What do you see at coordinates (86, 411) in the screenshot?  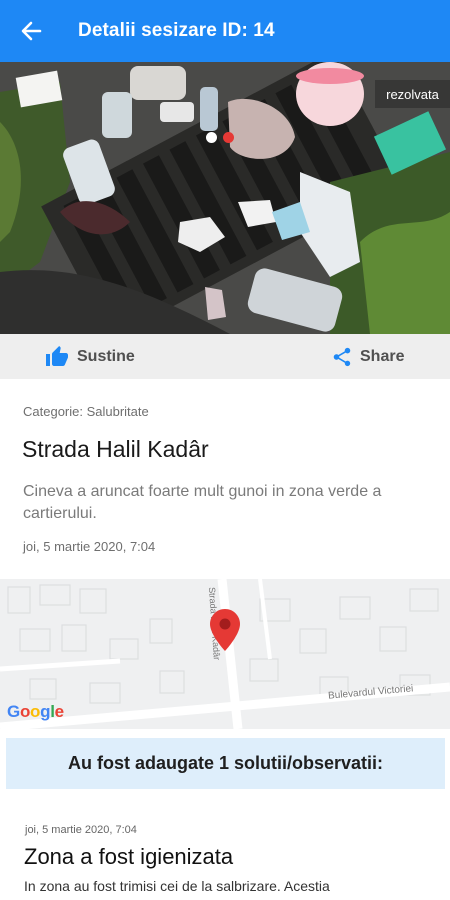 I see `report-category: Categorie: Salubritate` at bounding box center [86, 411].